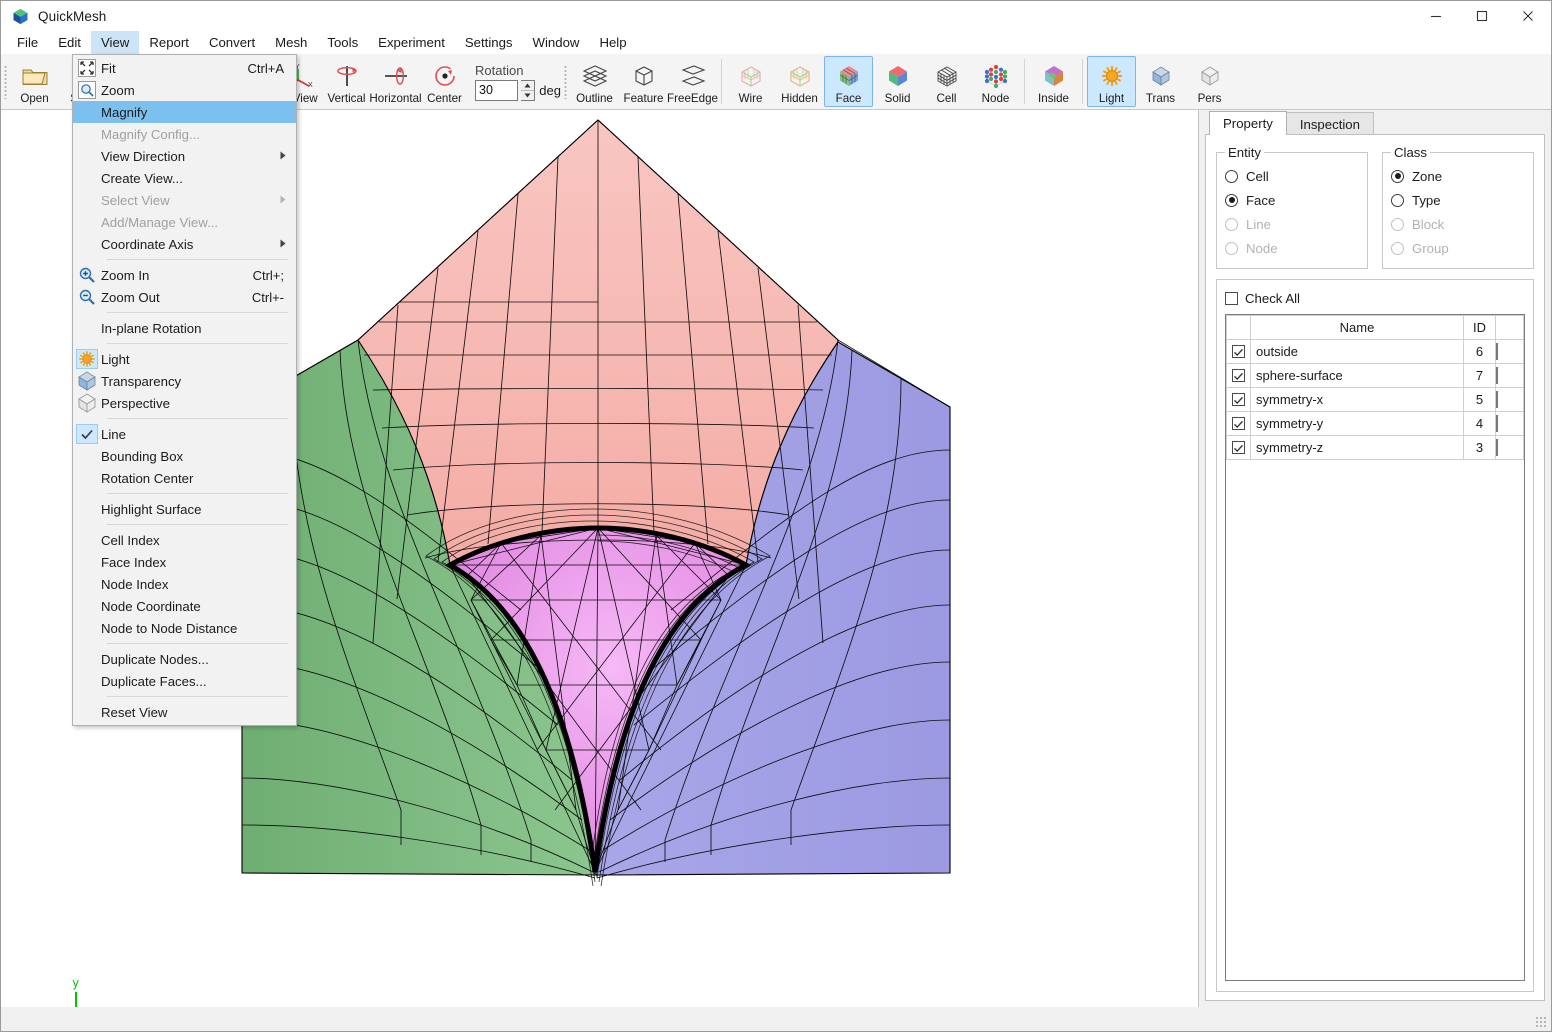 The height and width of the screenshot is (1032, 1552). What do you see at coordinates (395, 81) in the screenshot?
I see `toolbar-button-horizontal: Horizontal` at bounding box center [395, 81].